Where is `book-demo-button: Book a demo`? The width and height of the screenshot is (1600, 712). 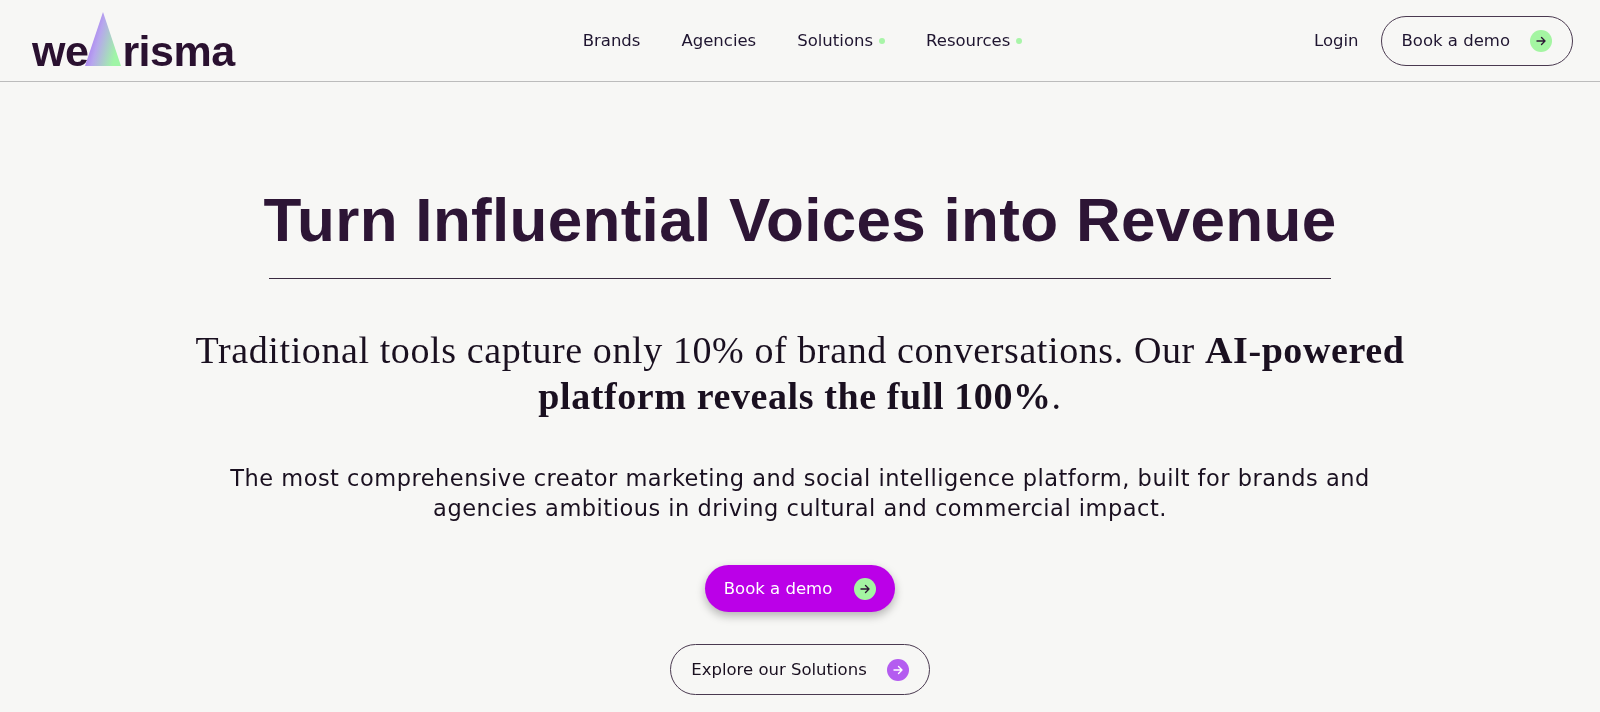 book-demo-button: Book a demo is located at coordinates (800, 588).